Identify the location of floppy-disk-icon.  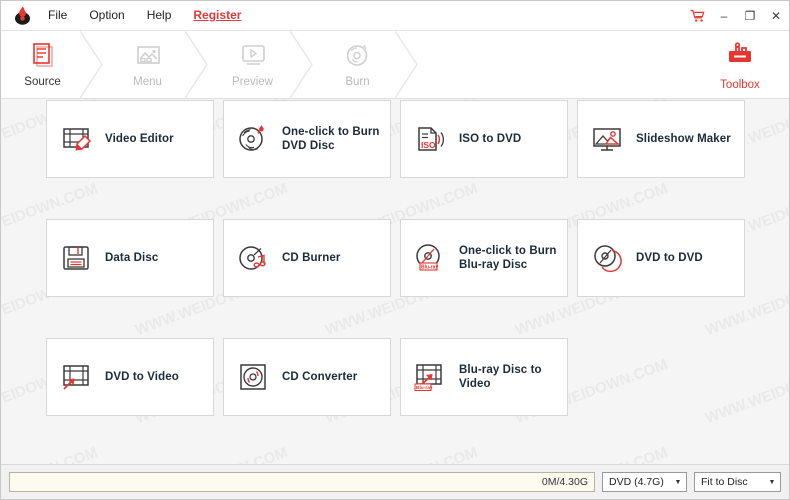
(76, 258).